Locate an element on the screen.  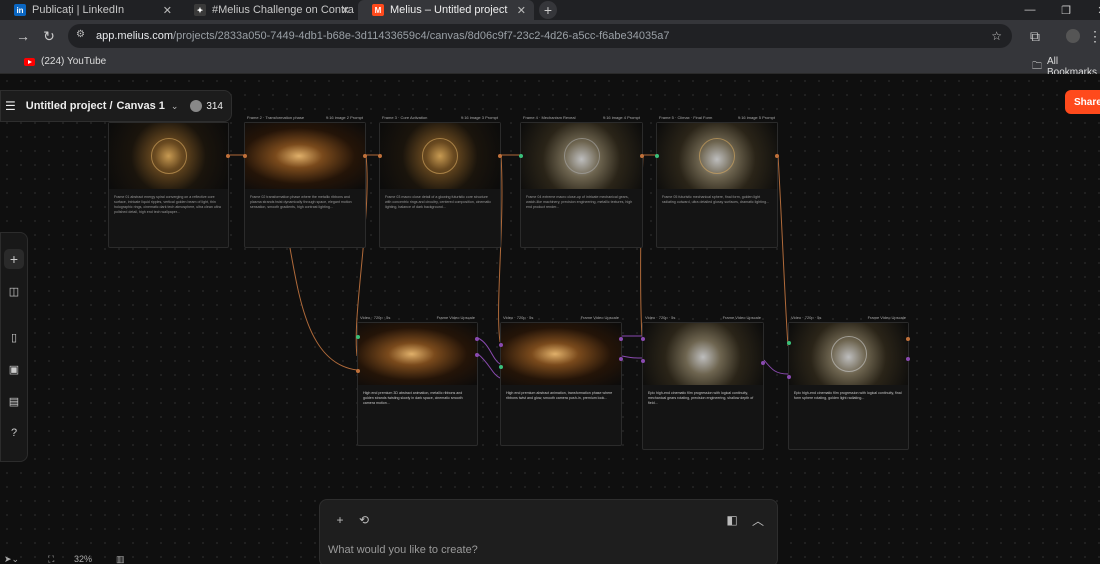
tab-label: Publicați | LinkedIn is located at coordinates (78, 10).